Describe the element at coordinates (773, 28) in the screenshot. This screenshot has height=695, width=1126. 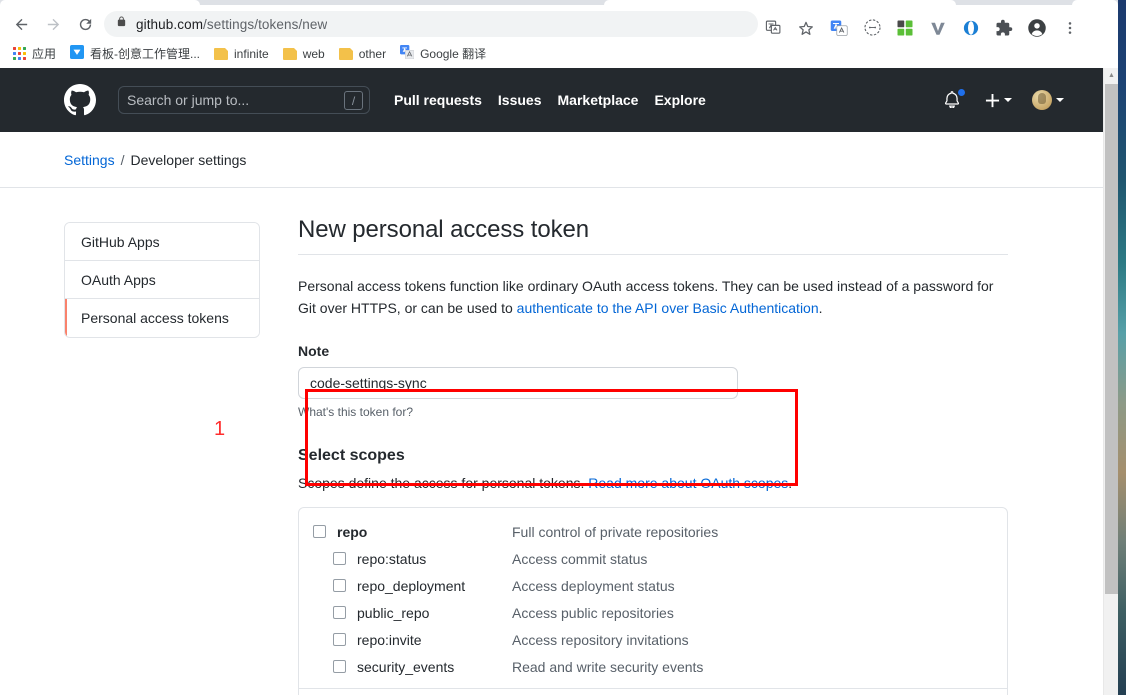
I see `translate-page-icon` at that location.